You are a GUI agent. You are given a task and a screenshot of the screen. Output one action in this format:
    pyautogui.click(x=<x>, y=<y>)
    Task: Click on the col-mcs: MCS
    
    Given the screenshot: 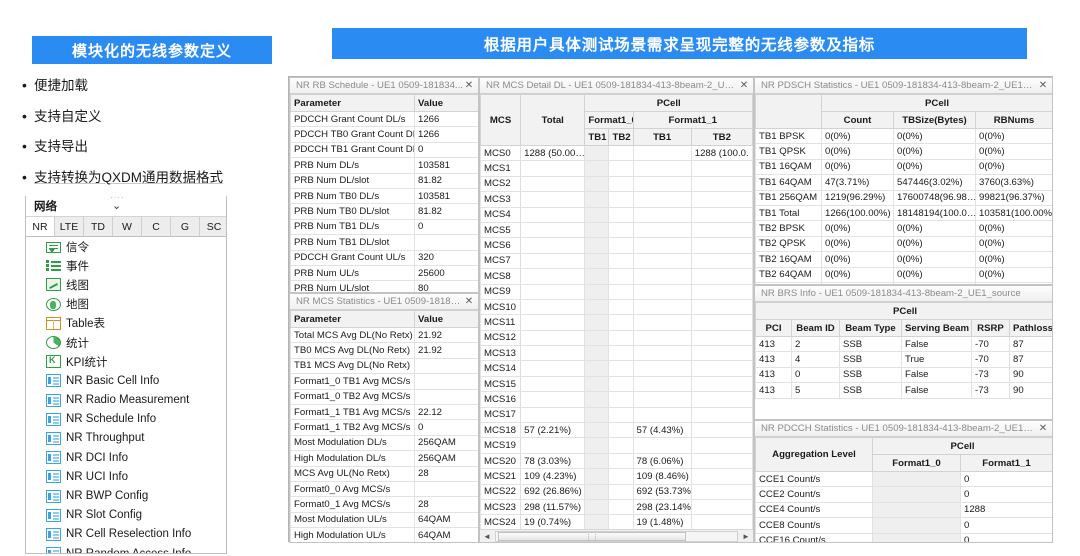 What is the action you would take?
    pyautogui.click(x=501, y=120)
    